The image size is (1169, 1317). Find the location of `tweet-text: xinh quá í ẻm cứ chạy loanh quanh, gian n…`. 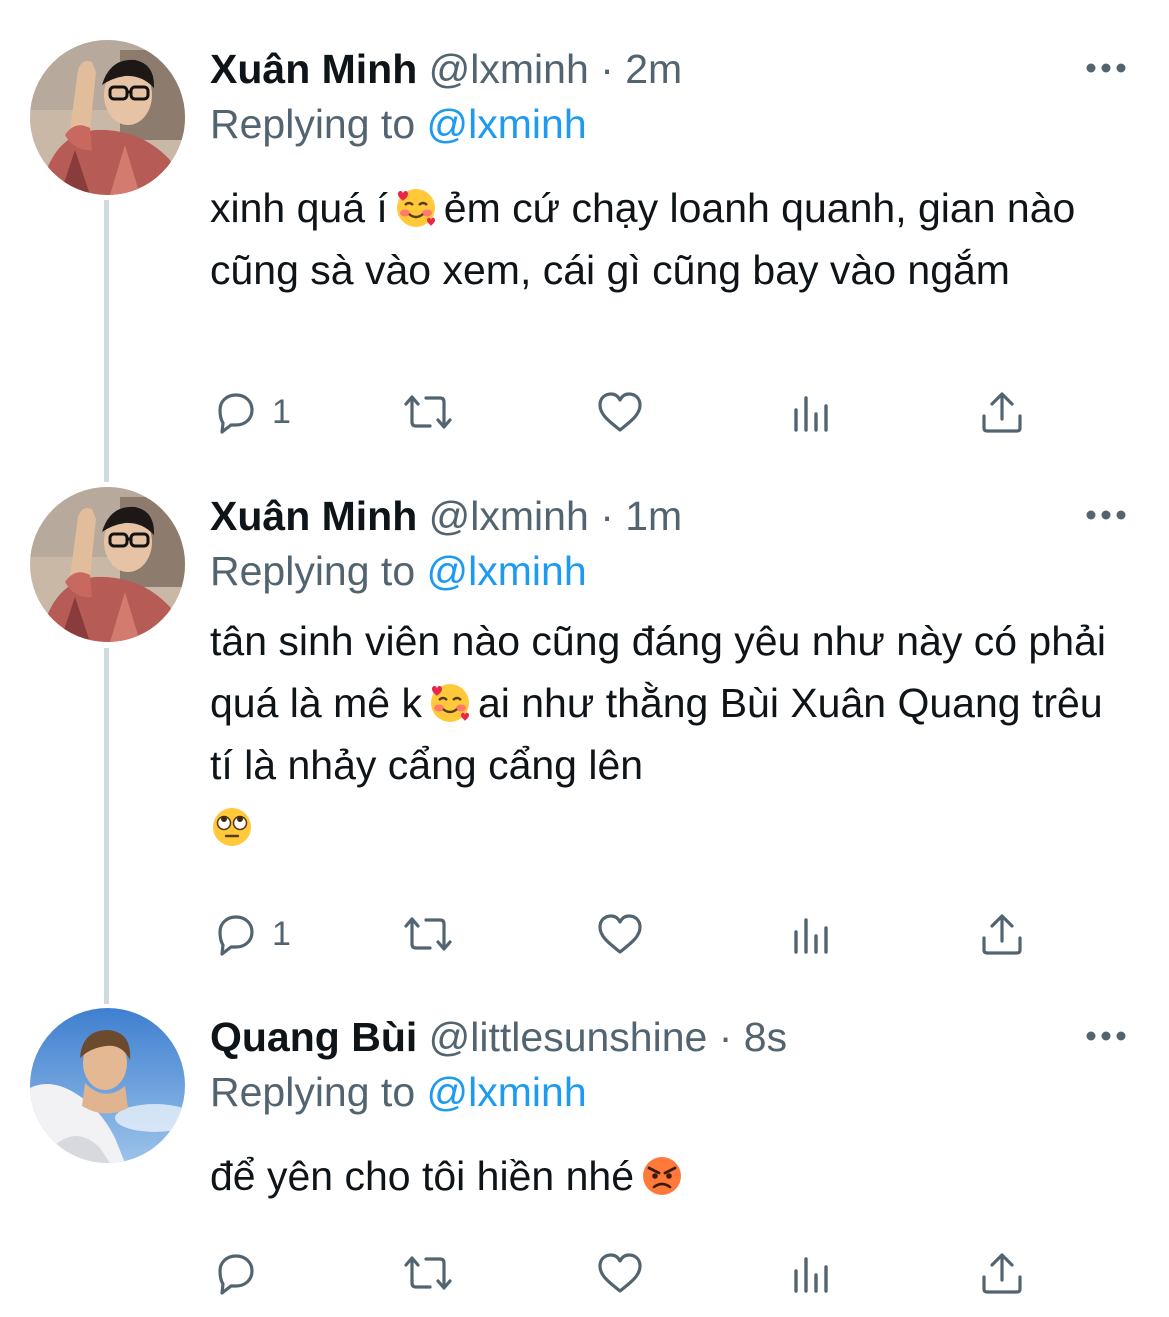

tweet-text: xinh quá í ẻm cứ chạy loanh quanh, gian n… is located at coordinates (680, 239).